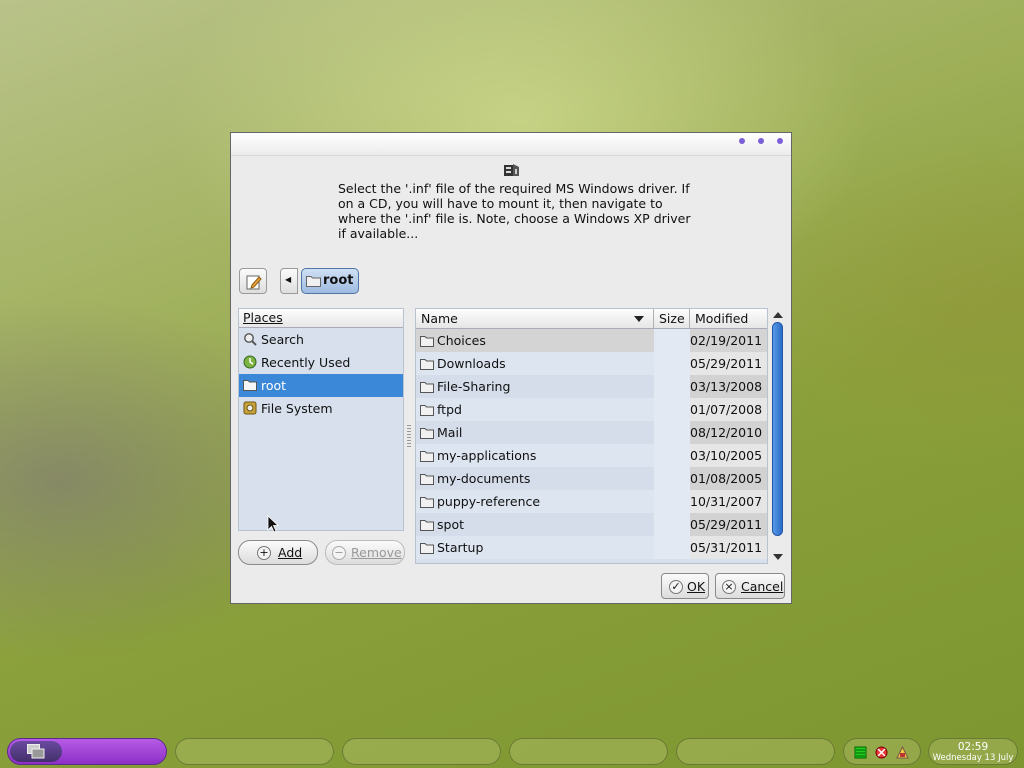 The height and width of the screenshot is (768, 1024). Describe the element at coordinates (676, 587) in the screenshot. I see `check-icon: ✓` at that location.